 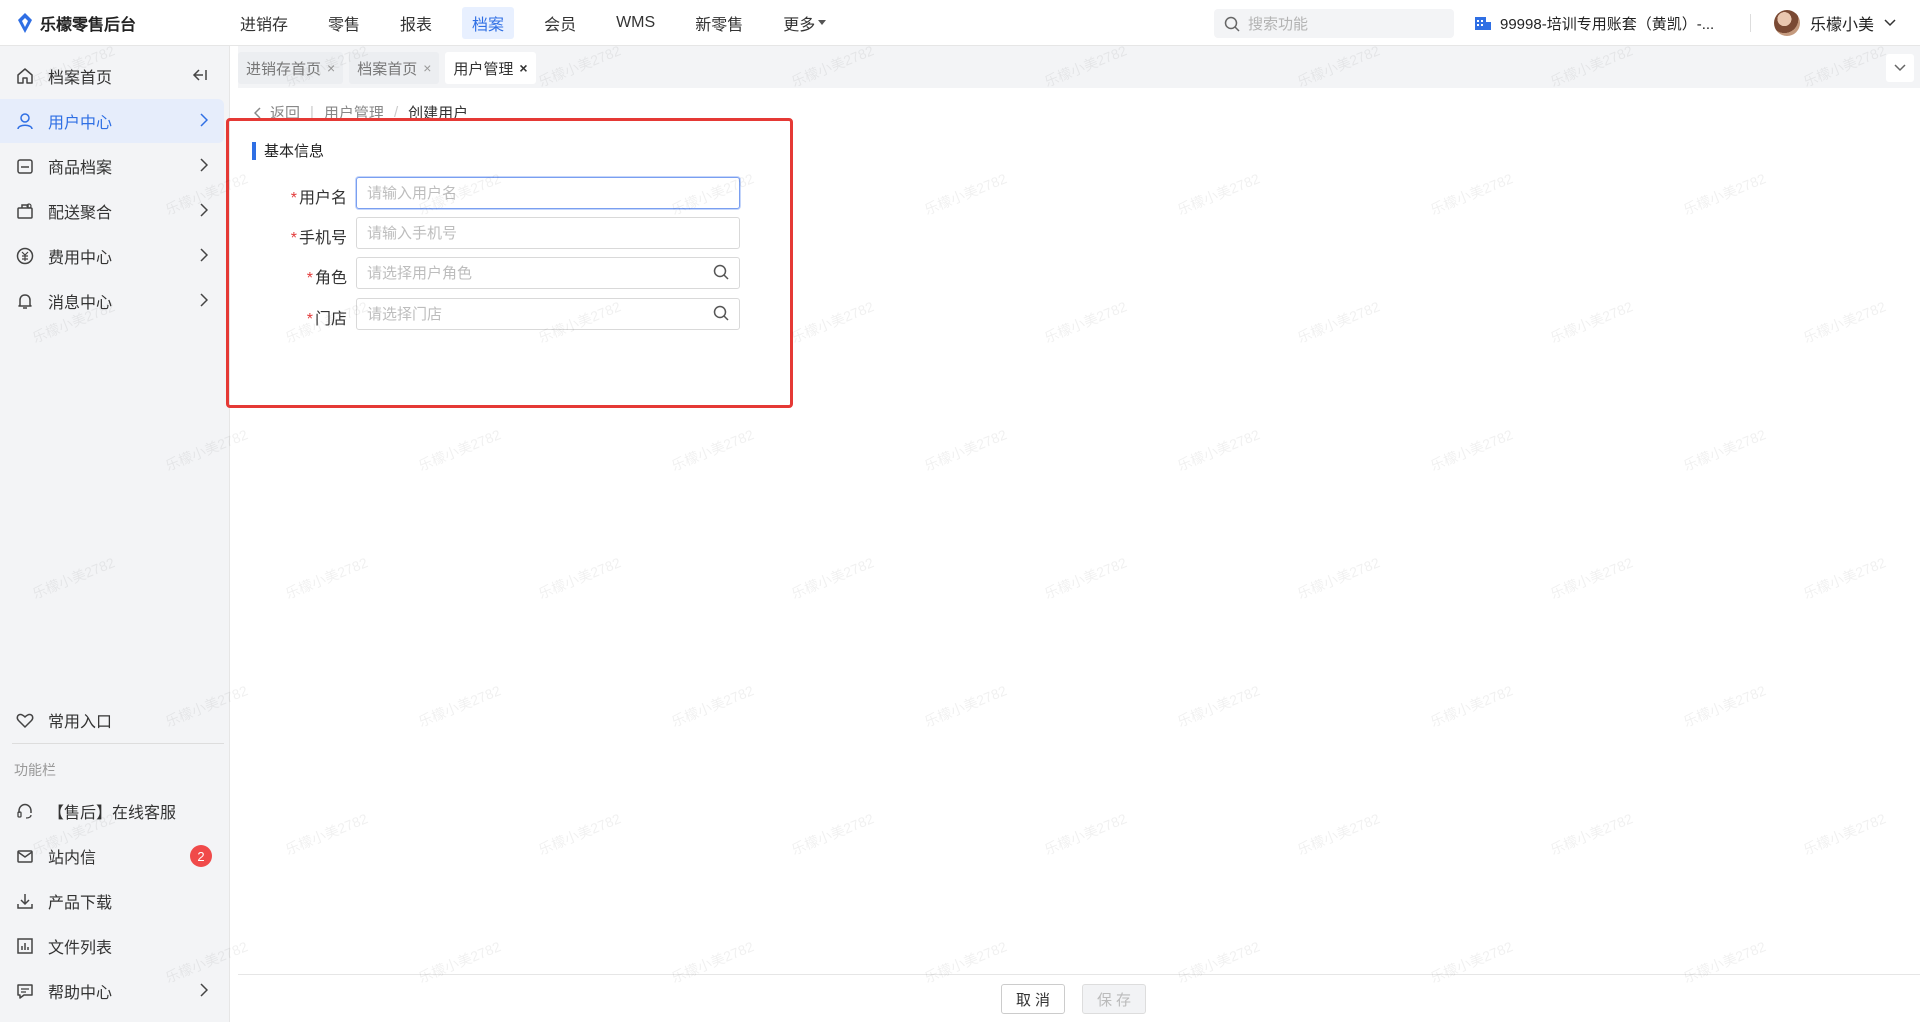 What do you see at coordinates (799, 25) in the screenshot?
I see `nav-more-label: 更多` at bounding box center [799, 25].